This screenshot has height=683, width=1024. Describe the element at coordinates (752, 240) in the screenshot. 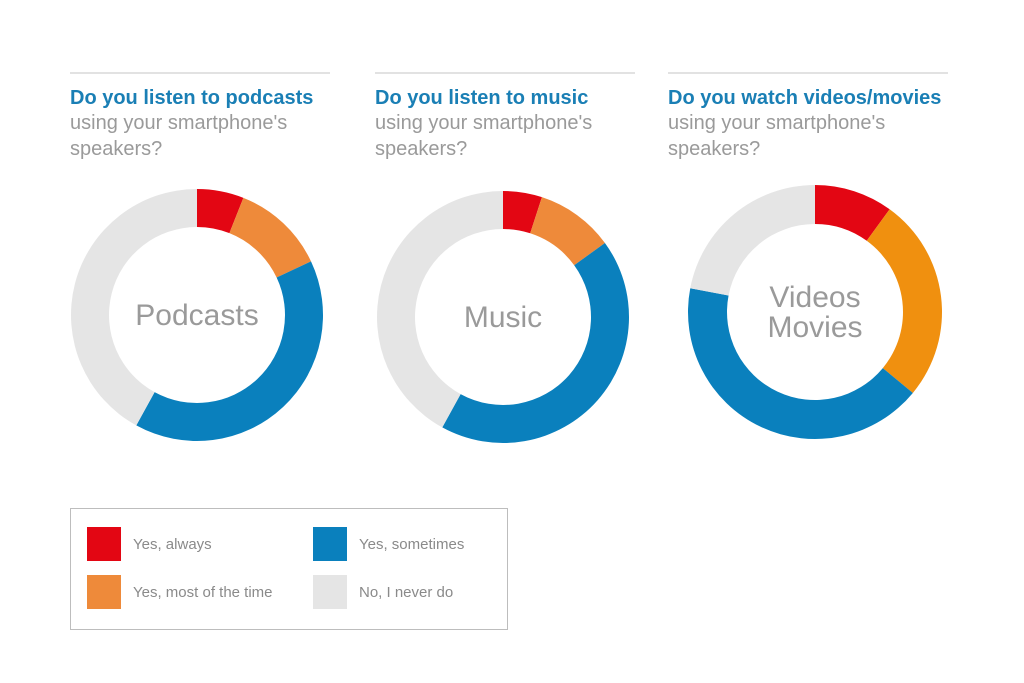

I see `donut-slice-no-i-never-do` at that location.